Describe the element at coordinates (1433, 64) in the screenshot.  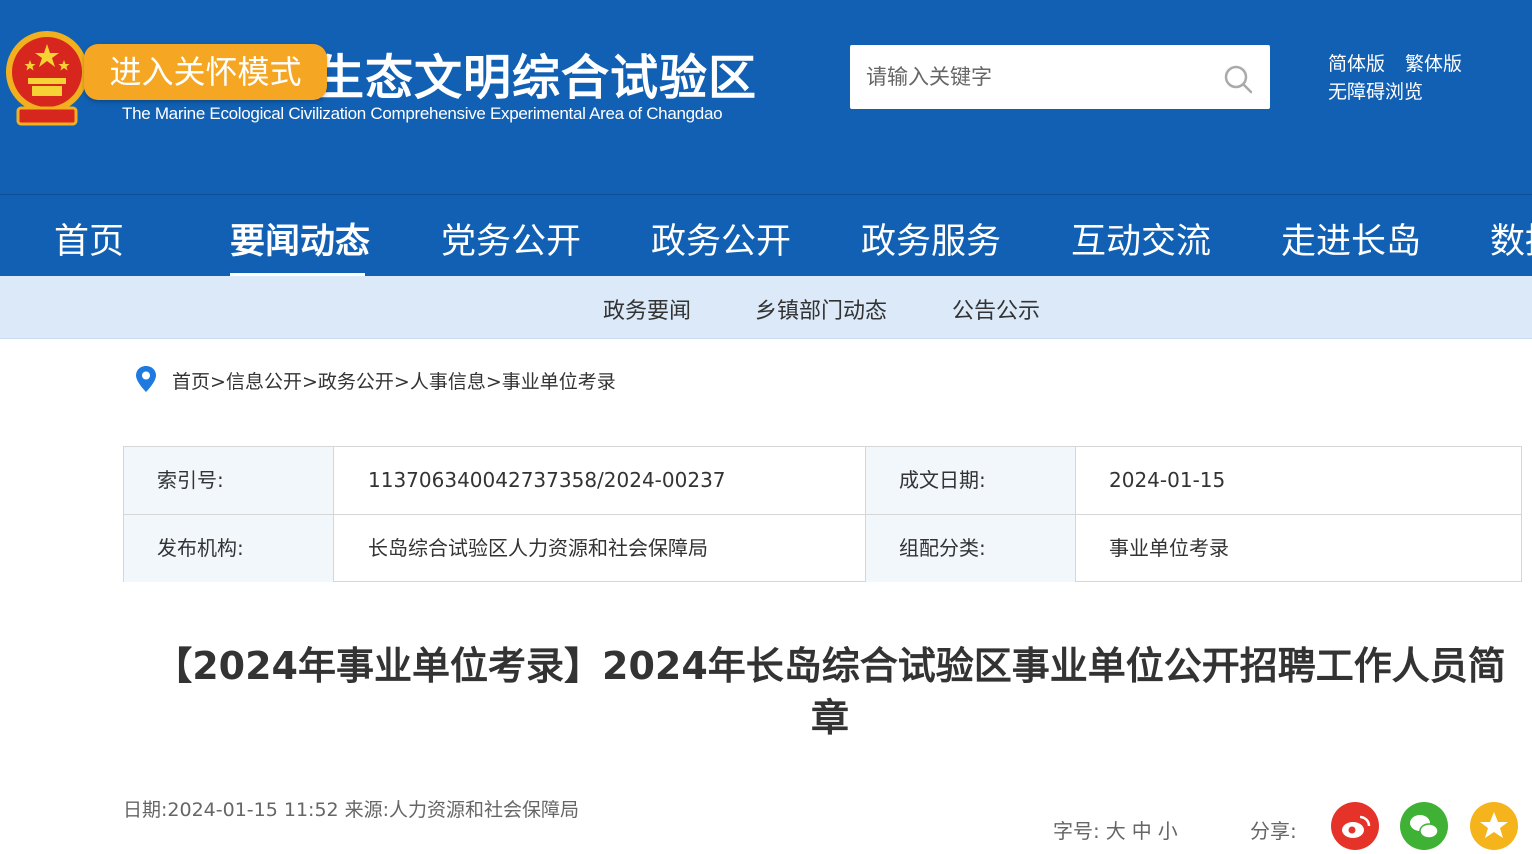
I see `traditional-chinese-link: 繁体版` at that location.